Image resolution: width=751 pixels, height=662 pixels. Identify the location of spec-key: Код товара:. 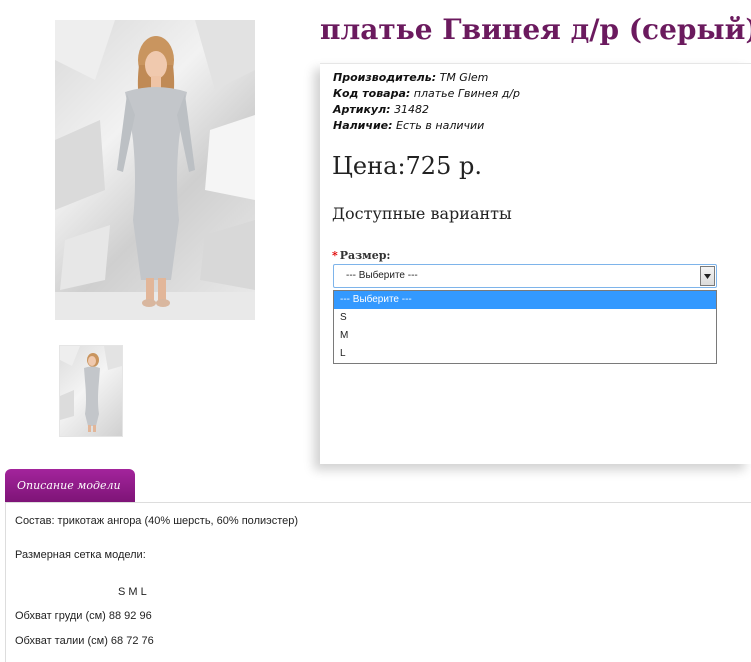
(372, 93).